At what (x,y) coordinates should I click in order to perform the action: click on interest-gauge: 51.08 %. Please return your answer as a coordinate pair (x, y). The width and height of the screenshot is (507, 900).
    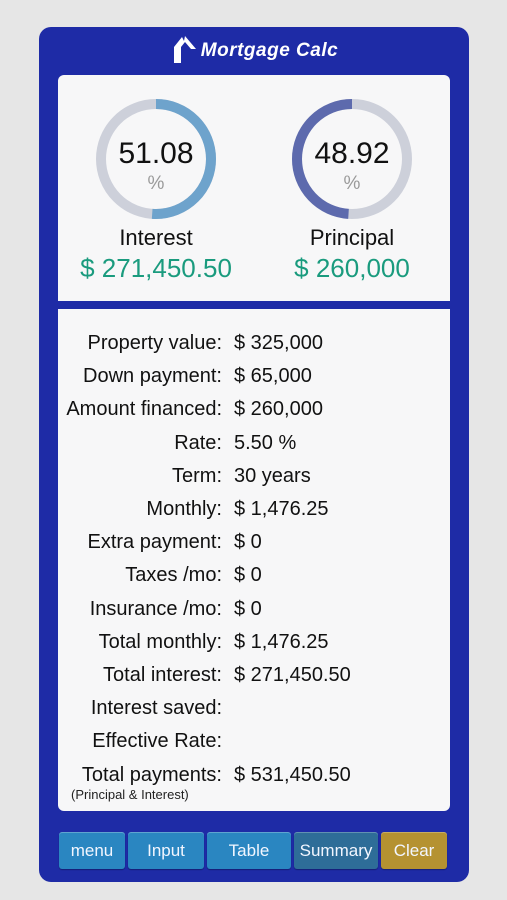
    Looking at the image, I should click on (156, 159).